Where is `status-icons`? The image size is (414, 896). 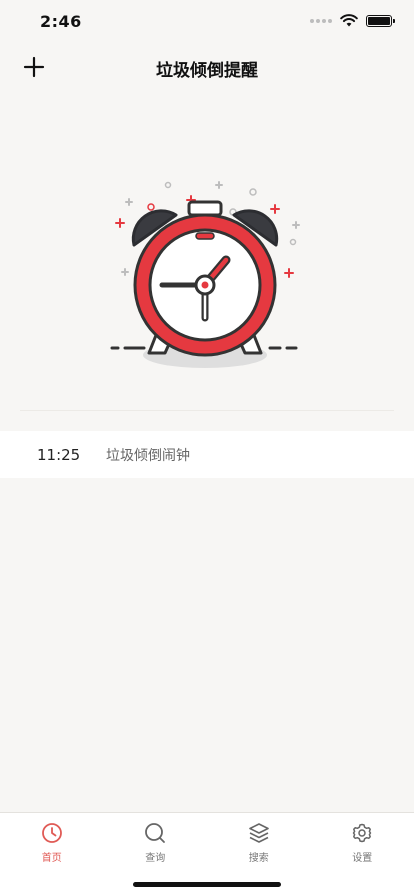
status-icons is located at coordinates (352, 20).